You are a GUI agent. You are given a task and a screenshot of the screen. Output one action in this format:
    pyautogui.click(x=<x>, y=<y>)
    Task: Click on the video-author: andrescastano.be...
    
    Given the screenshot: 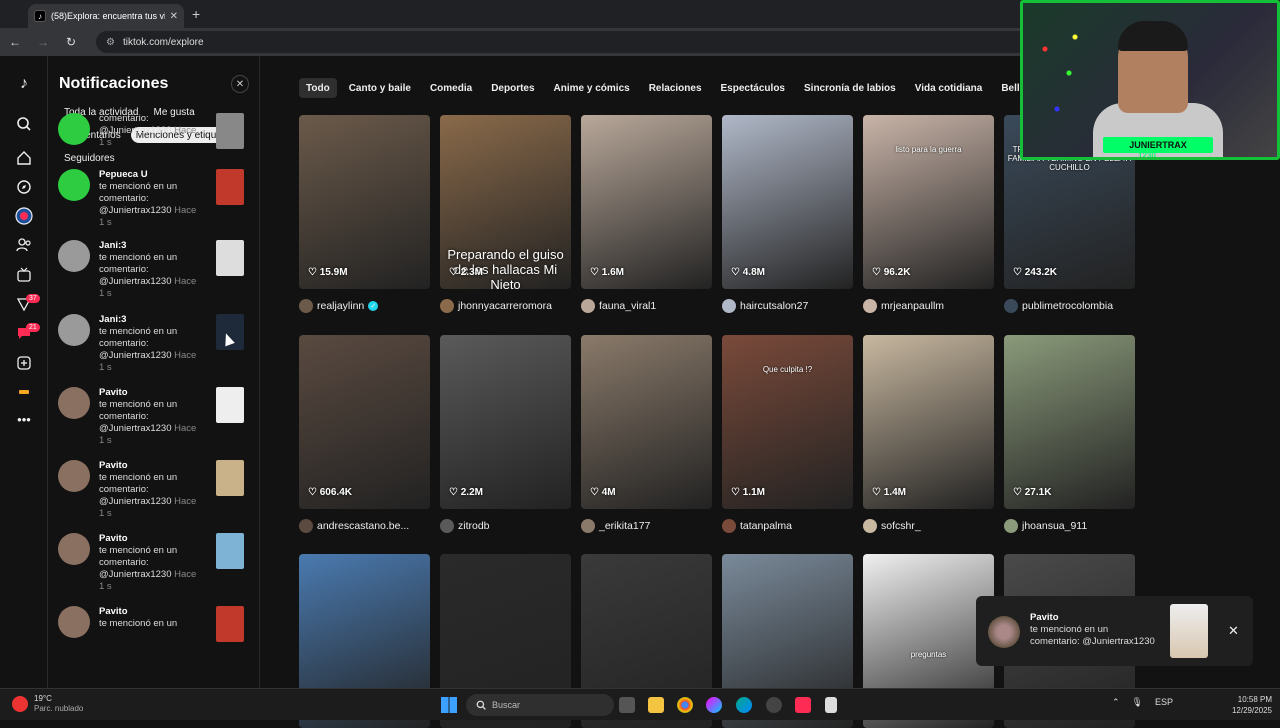 What is the action you would take?
    pyautogui.click(x=369, y=525)
    